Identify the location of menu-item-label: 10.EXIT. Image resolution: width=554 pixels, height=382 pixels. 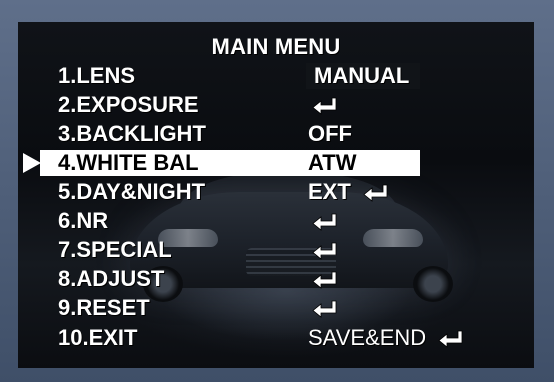
(98, 337).